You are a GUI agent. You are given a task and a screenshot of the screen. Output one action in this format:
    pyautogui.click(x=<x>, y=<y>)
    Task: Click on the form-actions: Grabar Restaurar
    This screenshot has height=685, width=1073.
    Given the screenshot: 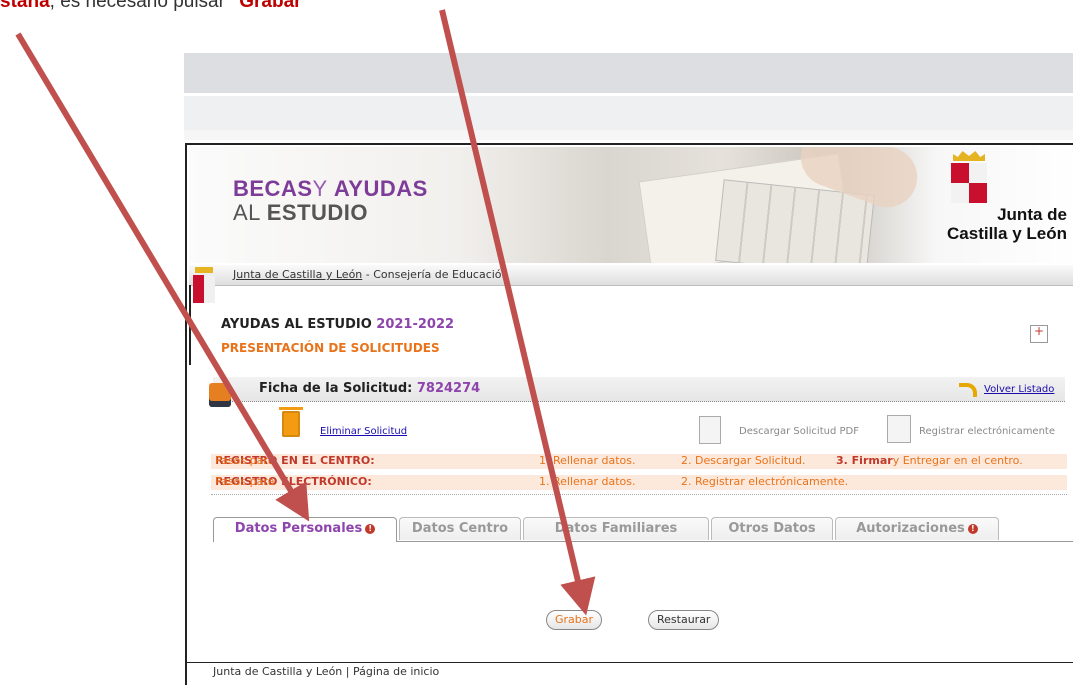 What is the action you would take?
    pyautogui.click(x=630, y=622)
    